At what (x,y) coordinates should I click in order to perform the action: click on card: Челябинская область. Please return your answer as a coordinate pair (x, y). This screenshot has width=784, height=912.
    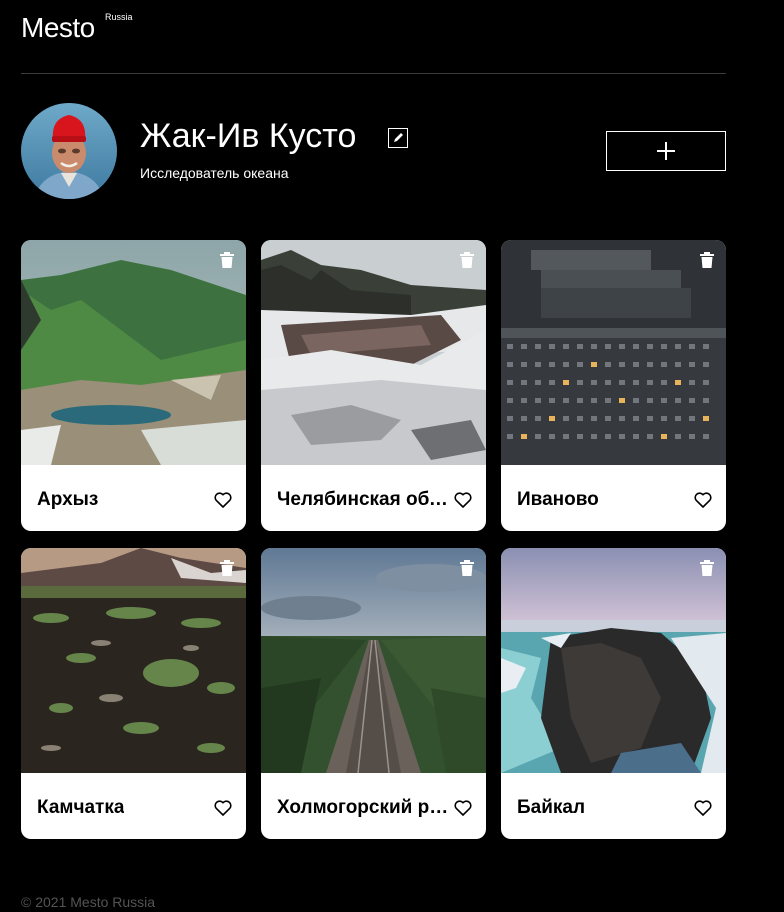
    Looking at the image, I should click on (373, 385).